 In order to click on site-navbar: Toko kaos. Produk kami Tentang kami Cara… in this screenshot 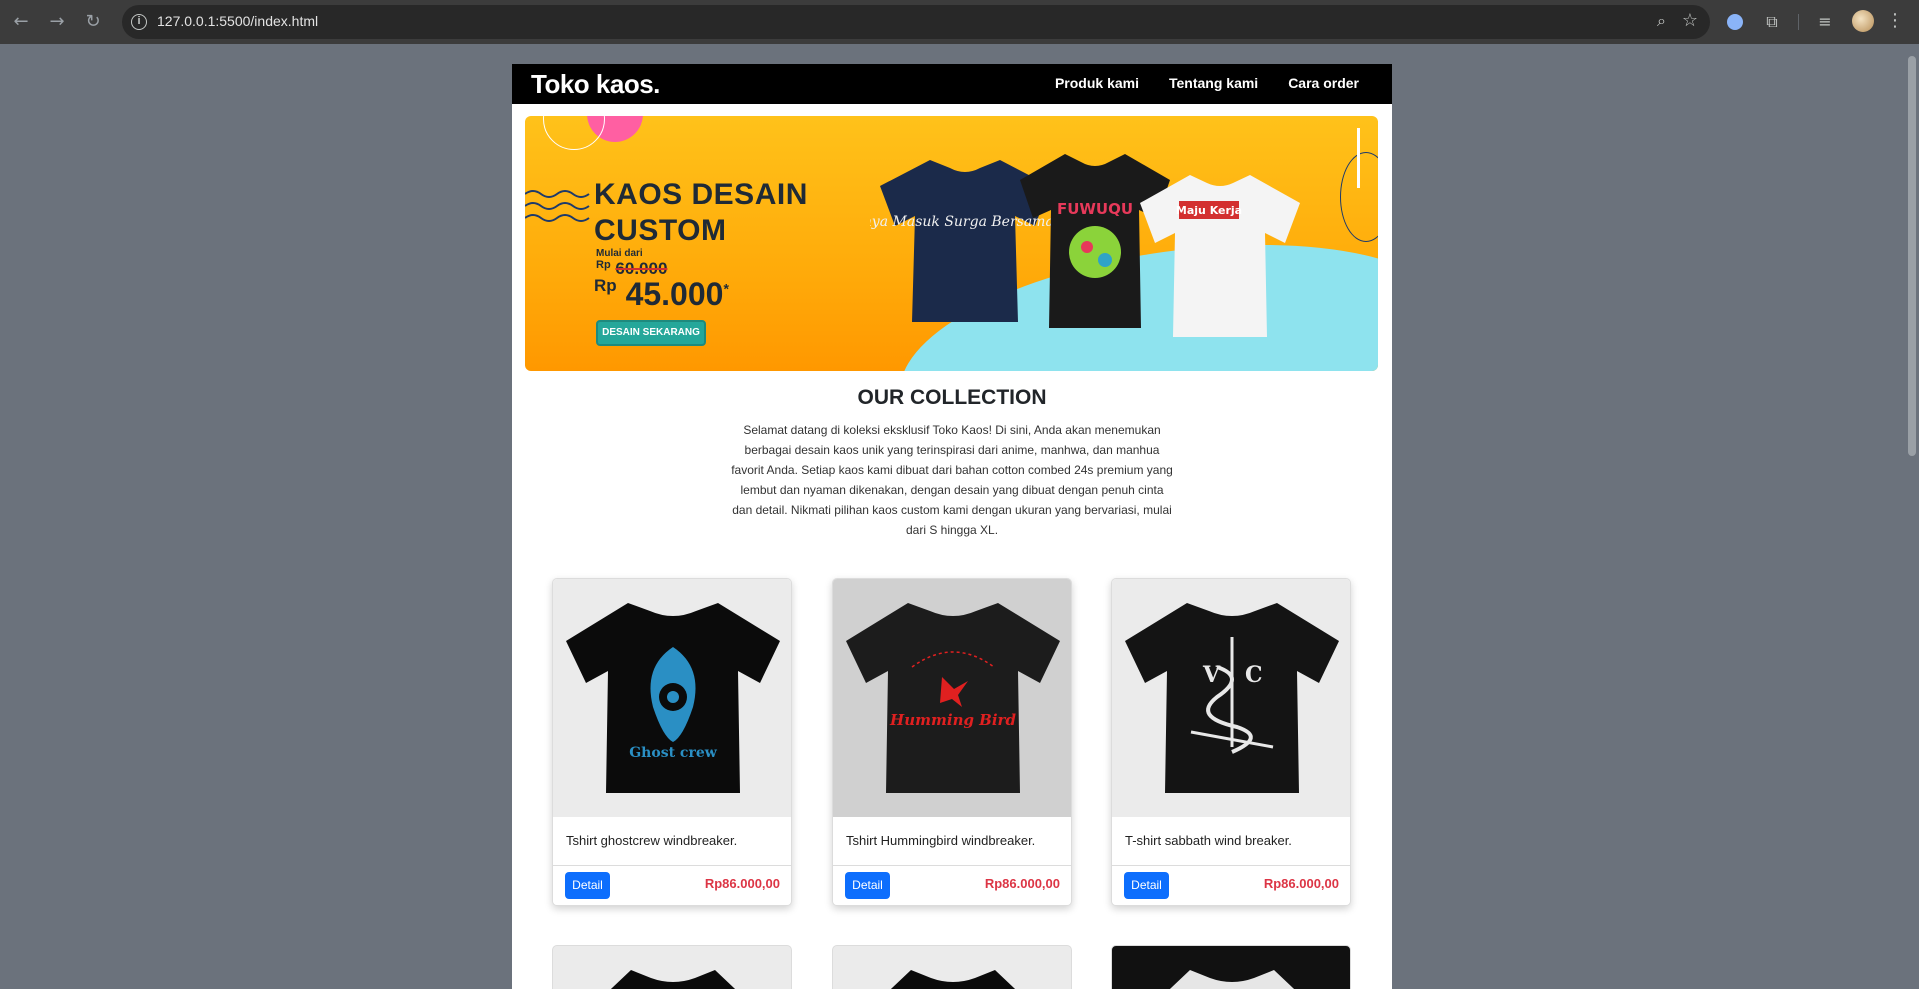, I will do `click(952, 84)`.